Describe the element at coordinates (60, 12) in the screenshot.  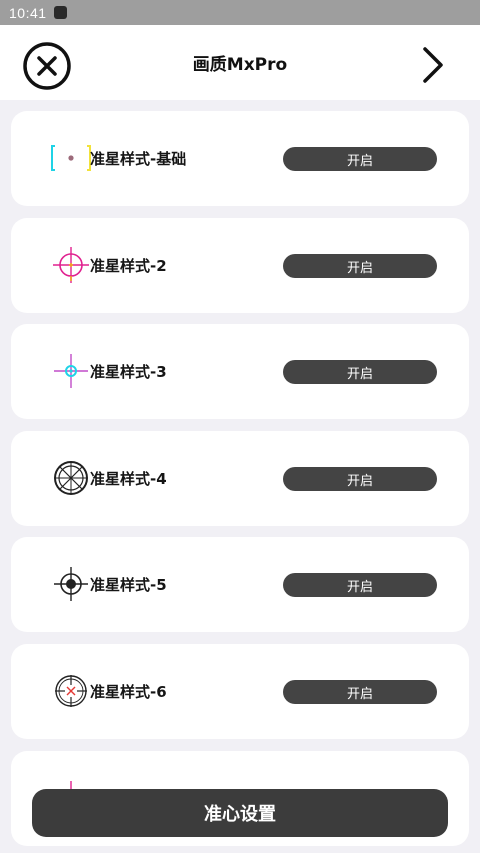
I see `notification-icon` at that location.